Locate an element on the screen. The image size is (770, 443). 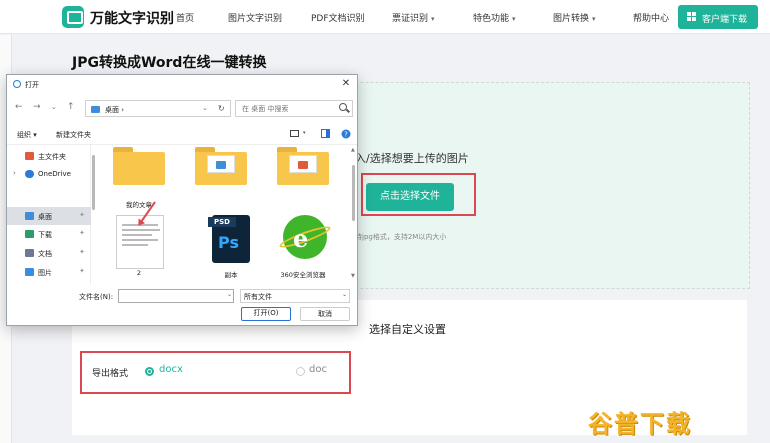
cancel-button: 取消 is located at coordinates (325, 314).